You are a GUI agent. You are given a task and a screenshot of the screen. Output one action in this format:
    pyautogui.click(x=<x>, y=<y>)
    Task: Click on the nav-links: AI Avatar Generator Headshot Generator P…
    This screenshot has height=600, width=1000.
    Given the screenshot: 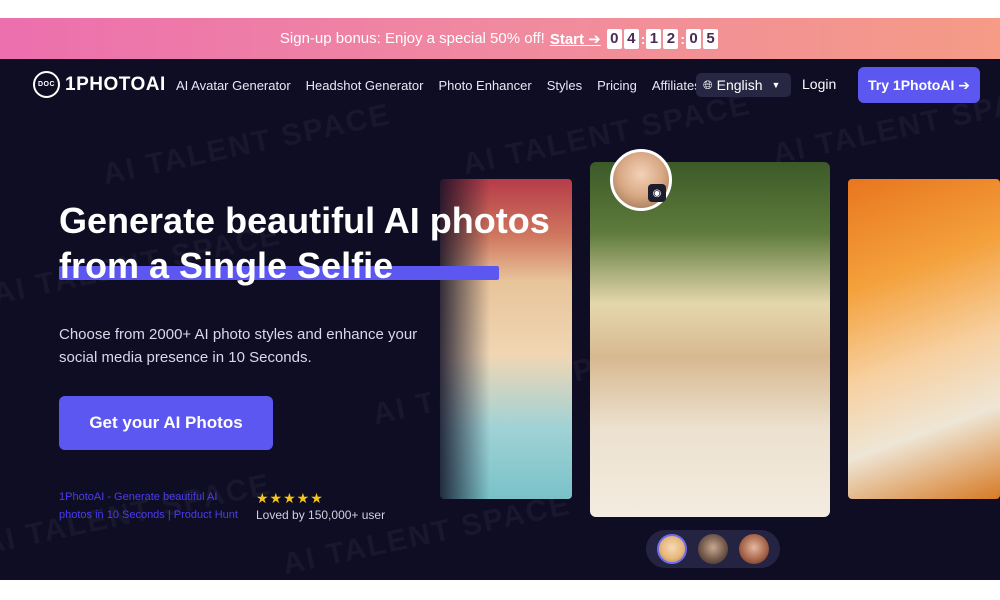 What is the action you would take?
    pyautogui.click(x=446, y=85)
    